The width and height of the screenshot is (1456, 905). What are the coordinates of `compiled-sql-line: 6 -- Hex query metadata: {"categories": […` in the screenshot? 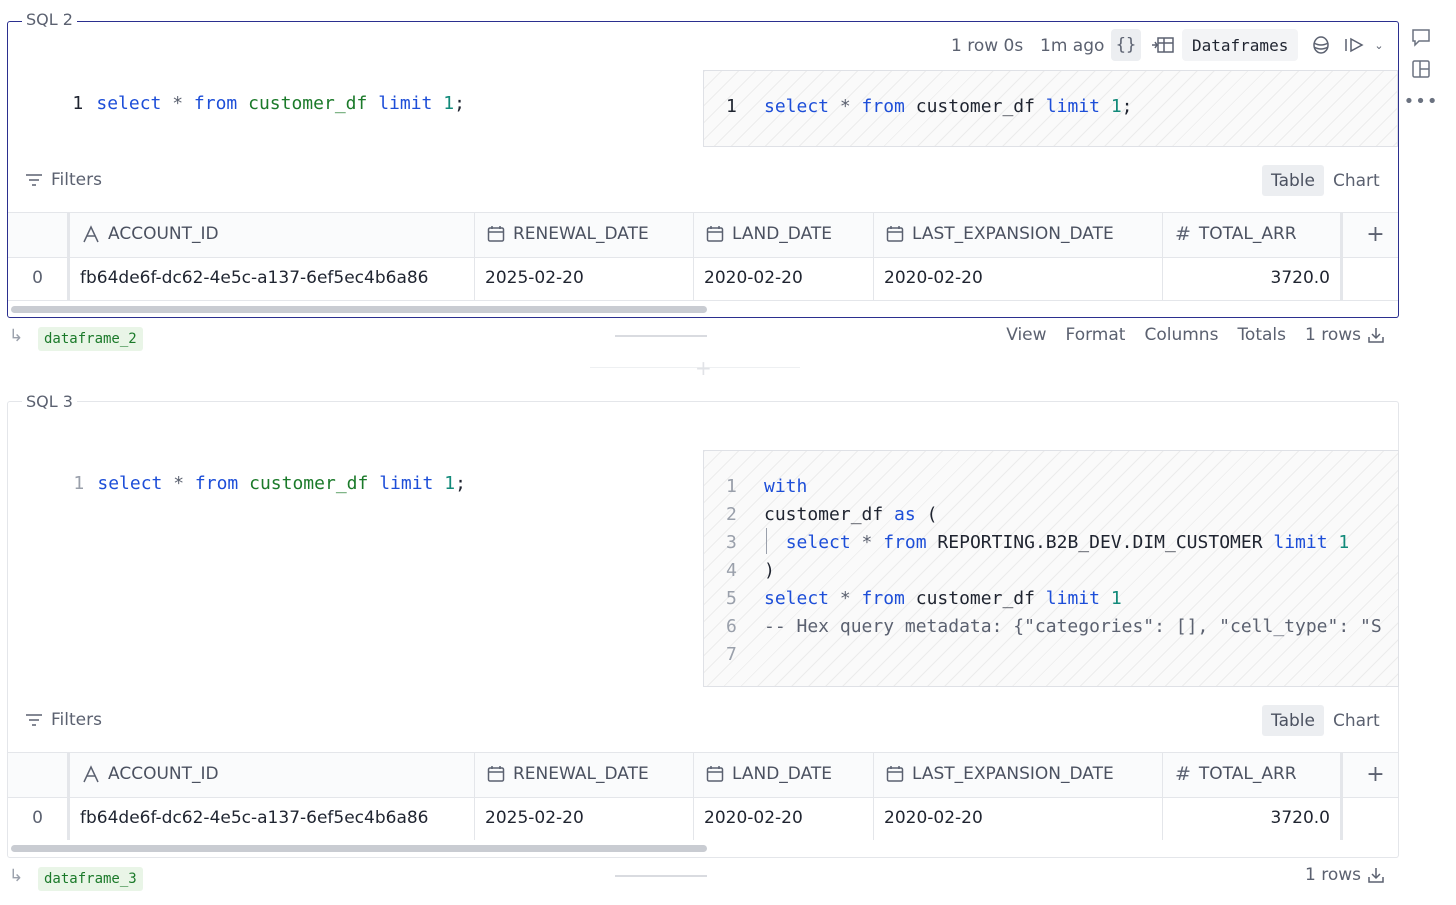 It's located at (1054, 626).